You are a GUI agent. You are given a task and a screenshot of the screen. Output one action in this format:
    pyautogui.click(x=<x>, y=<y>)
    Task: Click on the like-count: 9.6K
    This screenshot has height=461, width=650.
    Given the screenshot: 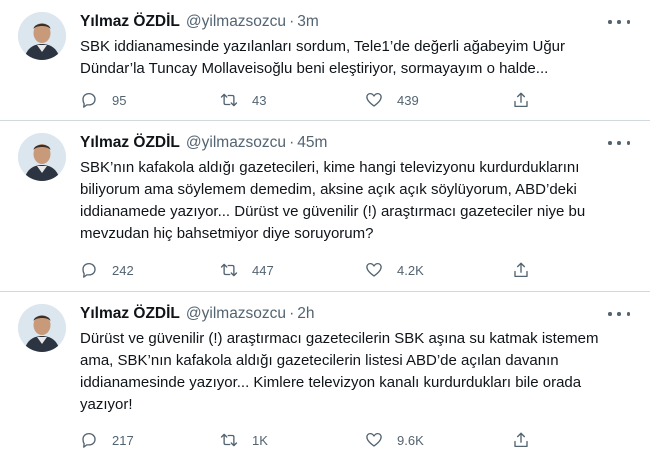 What is the action you would take?
    pyautogui.click(x=410, y=440)
    